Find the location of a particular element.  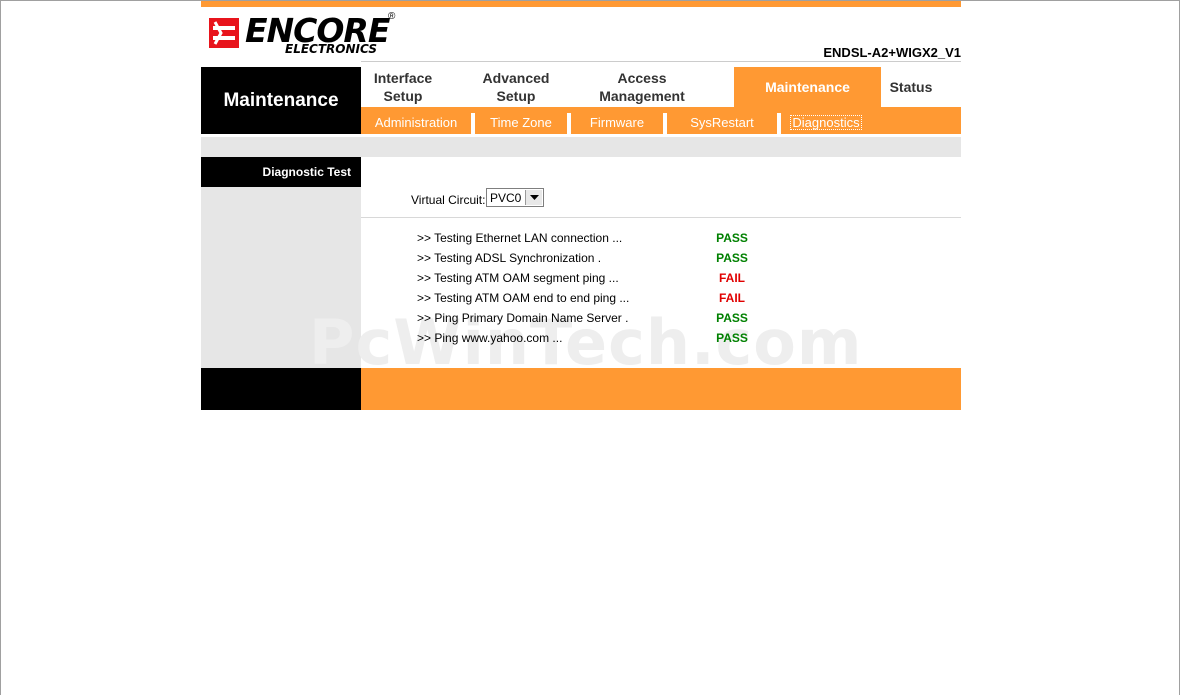

content-divider is located at coordinates (661, 217).